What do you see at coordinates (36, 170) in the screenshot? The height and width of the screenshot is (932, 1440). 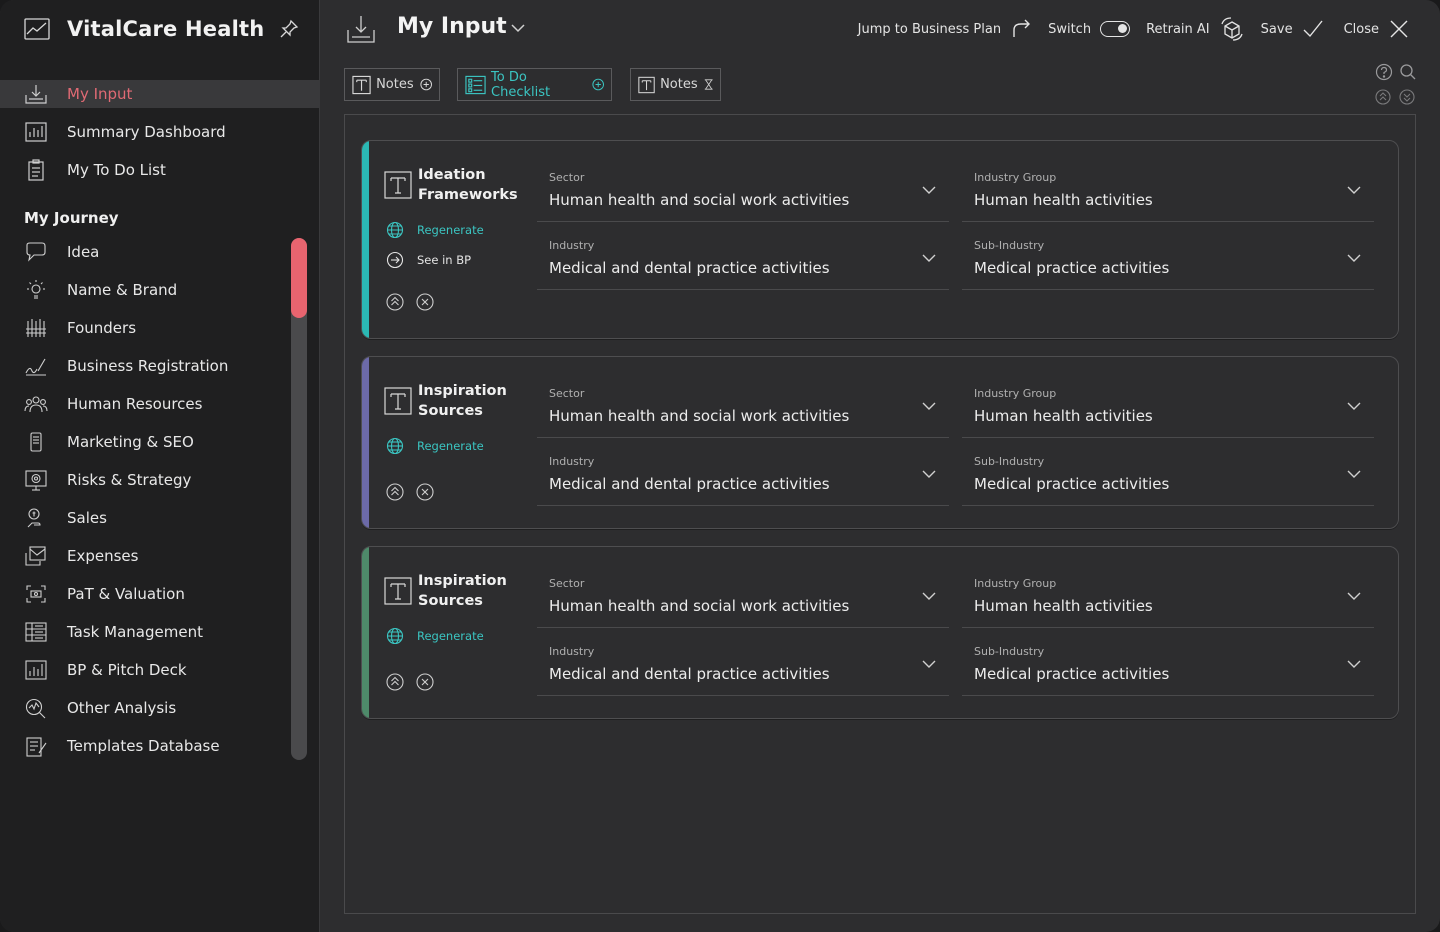 I see `clipboard-icon` at bounding box center [36, 170].